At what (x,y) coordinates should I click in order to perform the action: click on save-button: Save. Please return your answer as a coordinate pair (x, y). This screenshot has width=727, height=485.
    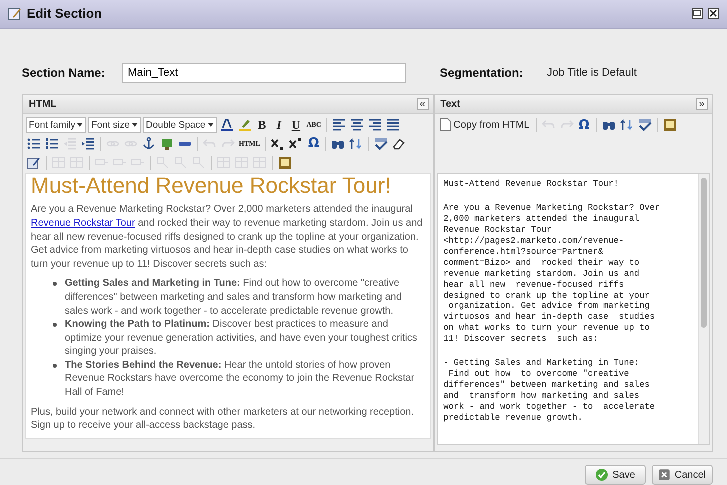
    Looking at the image, I should click on (615, 475).